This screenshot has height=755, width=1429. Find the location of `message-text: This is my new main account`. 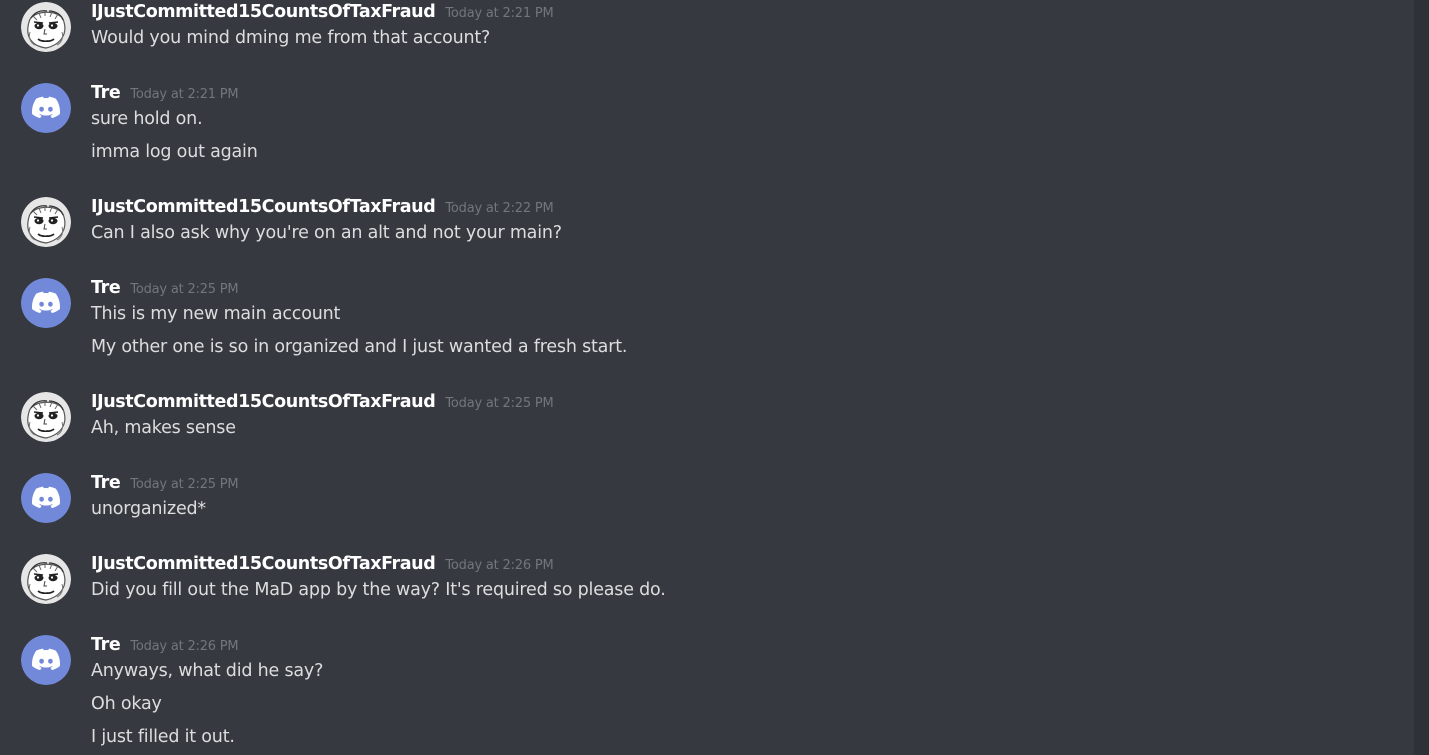

message-text: This is my new main account is located at coordinates (216, 314).